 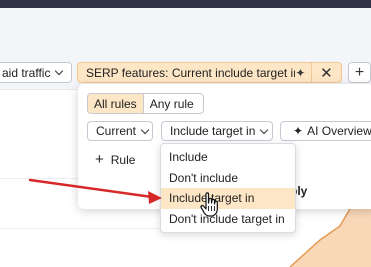 What do you see at coordinates (298, 131) in the screenshot?
I see `sparkle-icon: ✦` at bounding box center [298, 131].